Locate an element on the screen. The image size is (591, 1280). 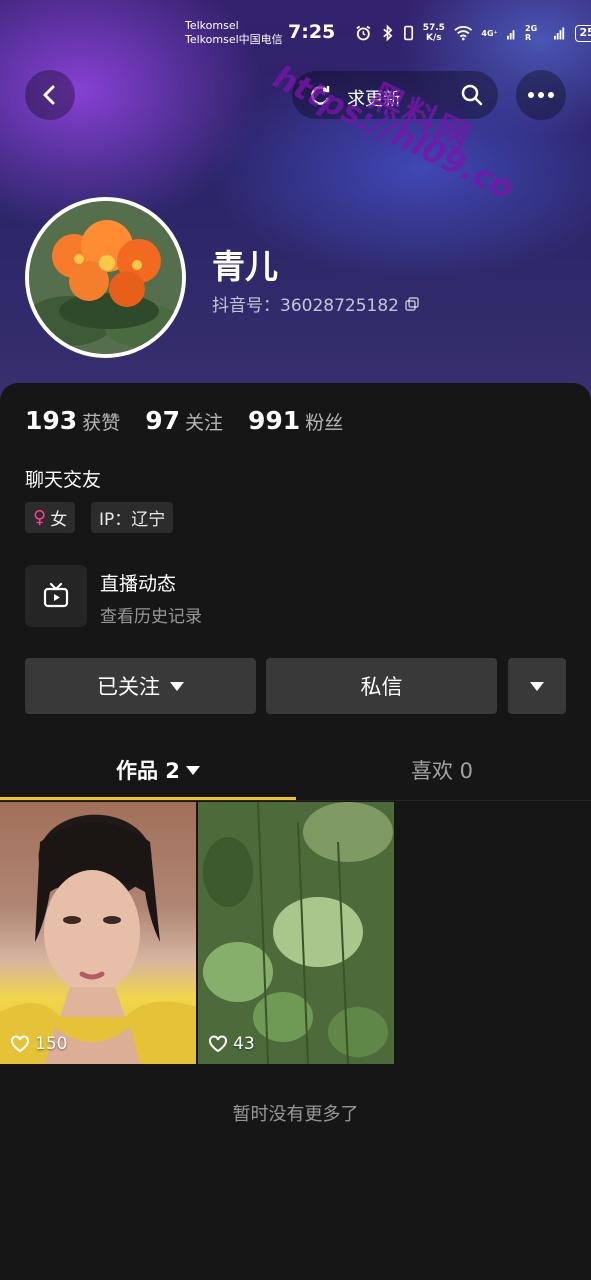
battery-icon: 25 is located at coordinates (583, 33).